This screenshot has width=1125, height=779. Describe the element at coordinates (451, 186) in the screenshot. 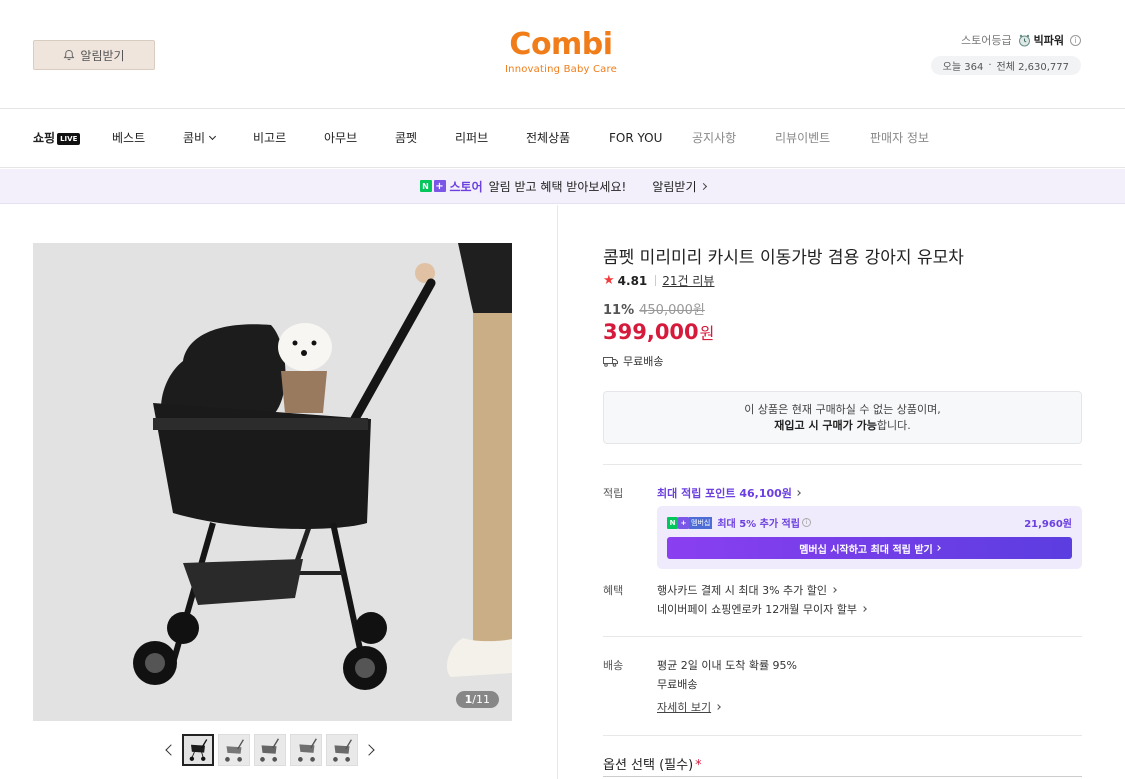

I see `naver-plus-store-logo: N + 스토어` at that location.